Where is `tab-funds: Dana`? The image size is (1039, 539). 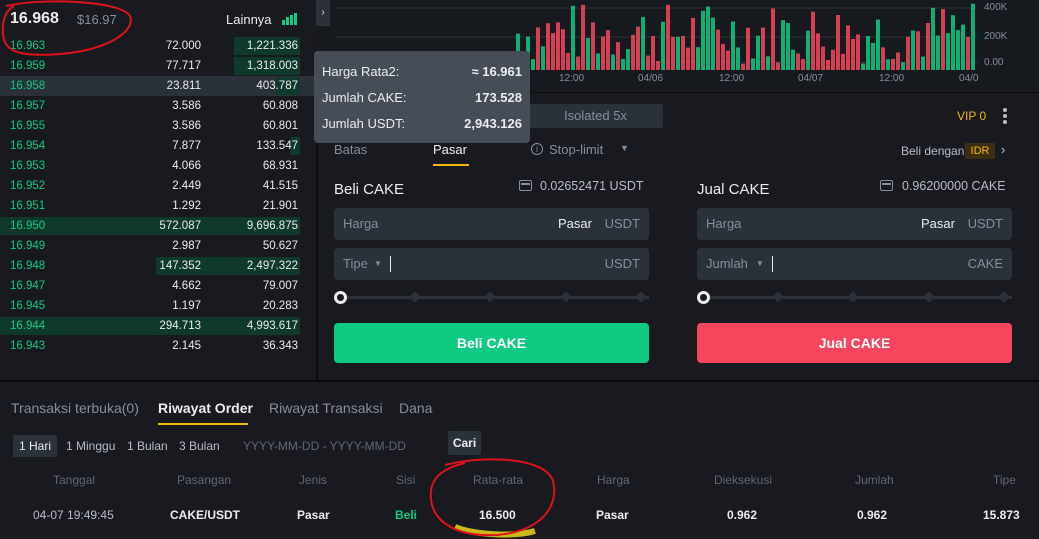 tab-funds: Dana is located at coordinates (415, 408).